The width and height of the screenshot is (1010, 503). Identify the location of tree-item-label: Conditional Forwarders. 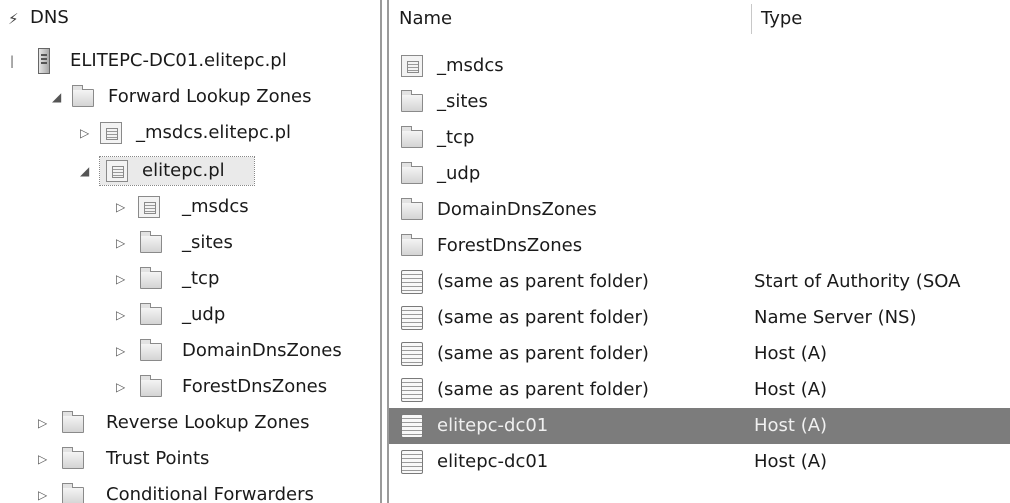
(210, 493).